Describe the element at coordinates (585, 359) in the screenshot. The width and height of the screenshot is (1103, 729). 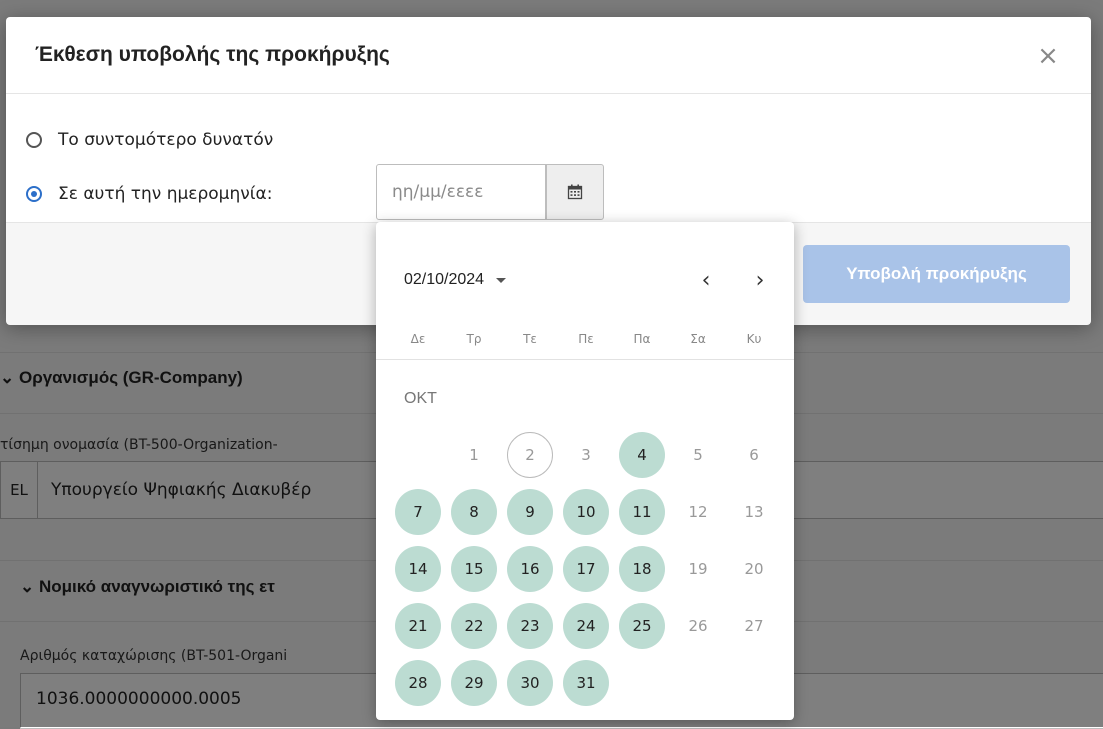
I see `datepicker-divider` at that location.